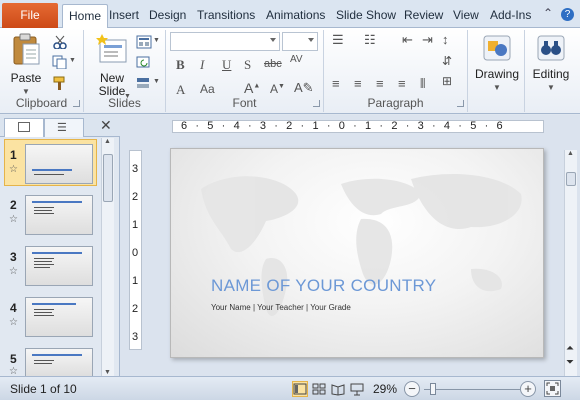  What do you see at coordinates (13, 155) in the screenshot?
I see `thumb-number: 1` at bounding box center [13, 155].